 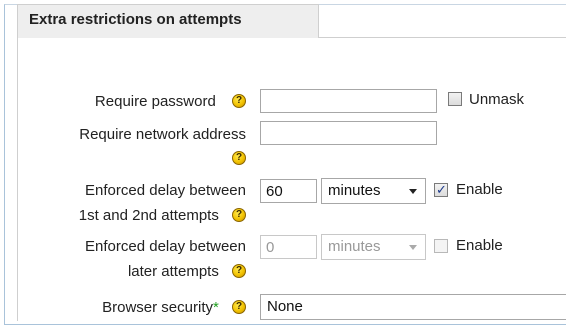 I want to click on browser-security-value: None, so click(x=285, y=306).